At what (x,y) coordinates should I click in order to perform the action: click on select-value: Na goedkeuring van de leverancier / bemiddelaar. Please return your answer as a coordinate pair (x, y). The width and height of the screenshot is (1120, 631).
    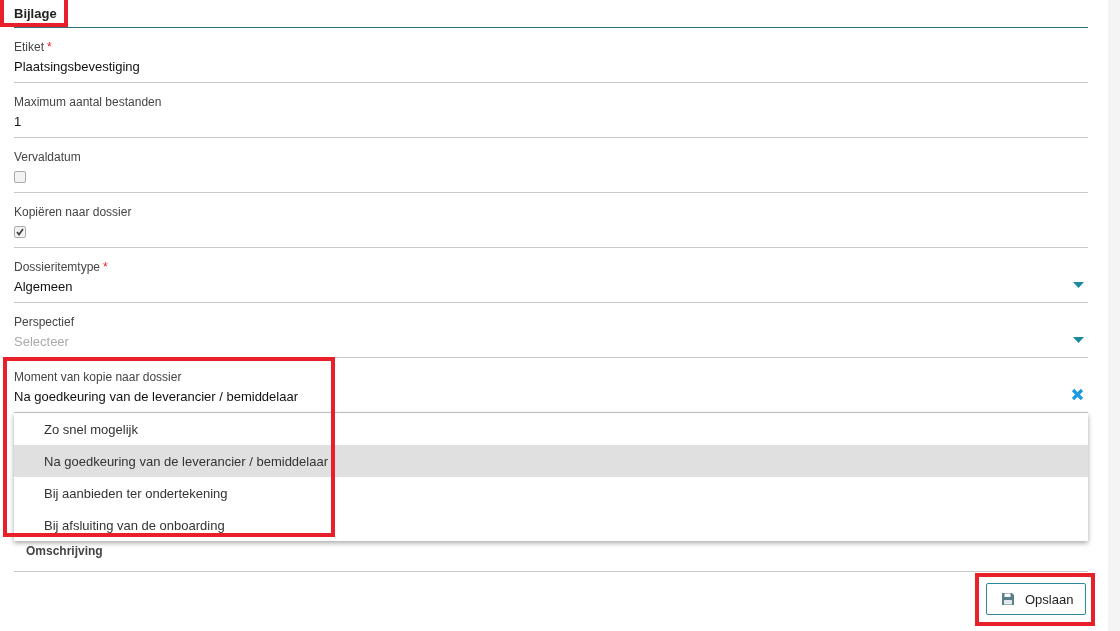
    Looking at the image, I should click on (156, 396).